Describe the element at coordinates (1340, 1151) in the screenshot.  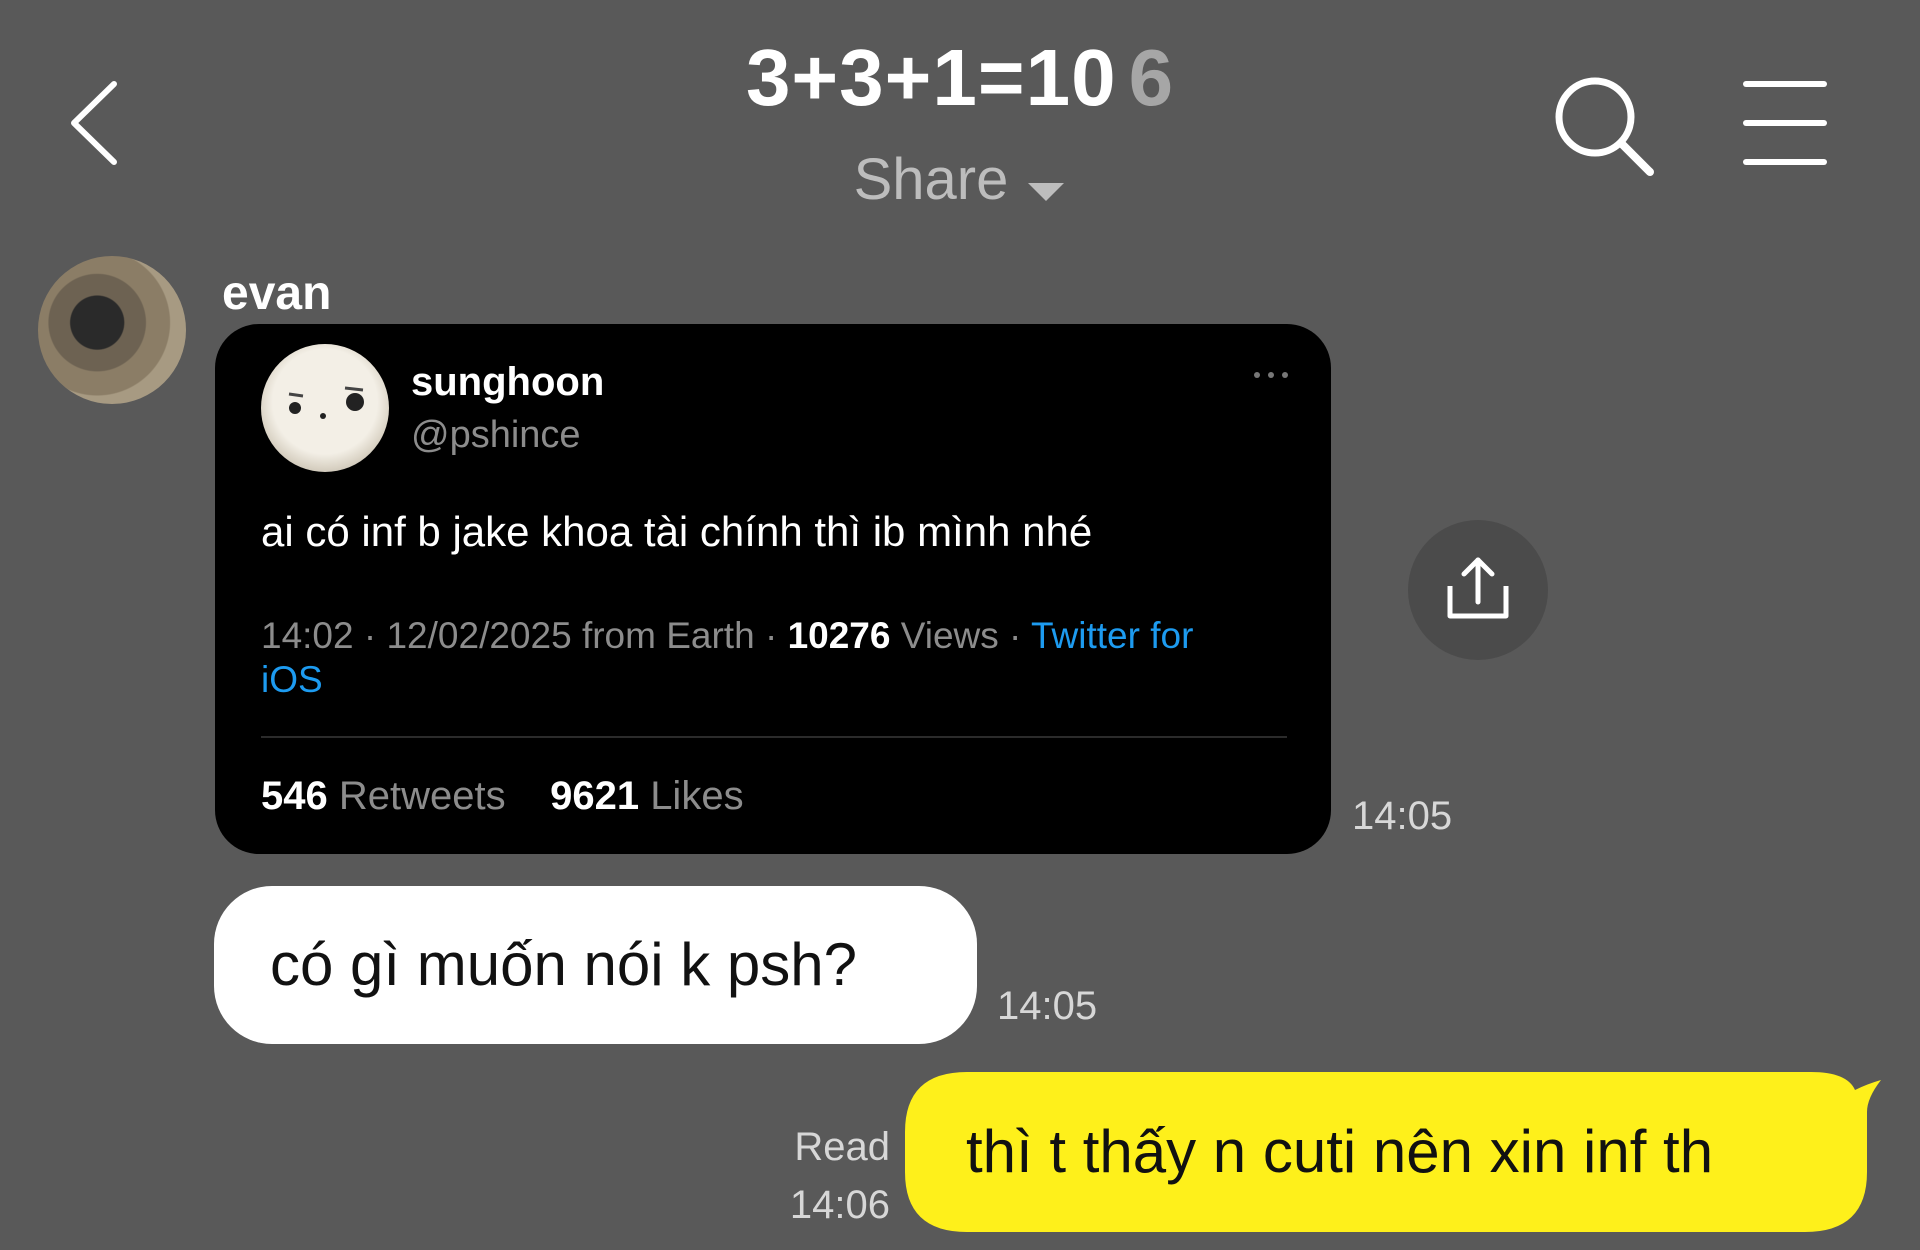
I see `outgoing-message-text: thì t thấy n cuti nên xin inf th` at that location.